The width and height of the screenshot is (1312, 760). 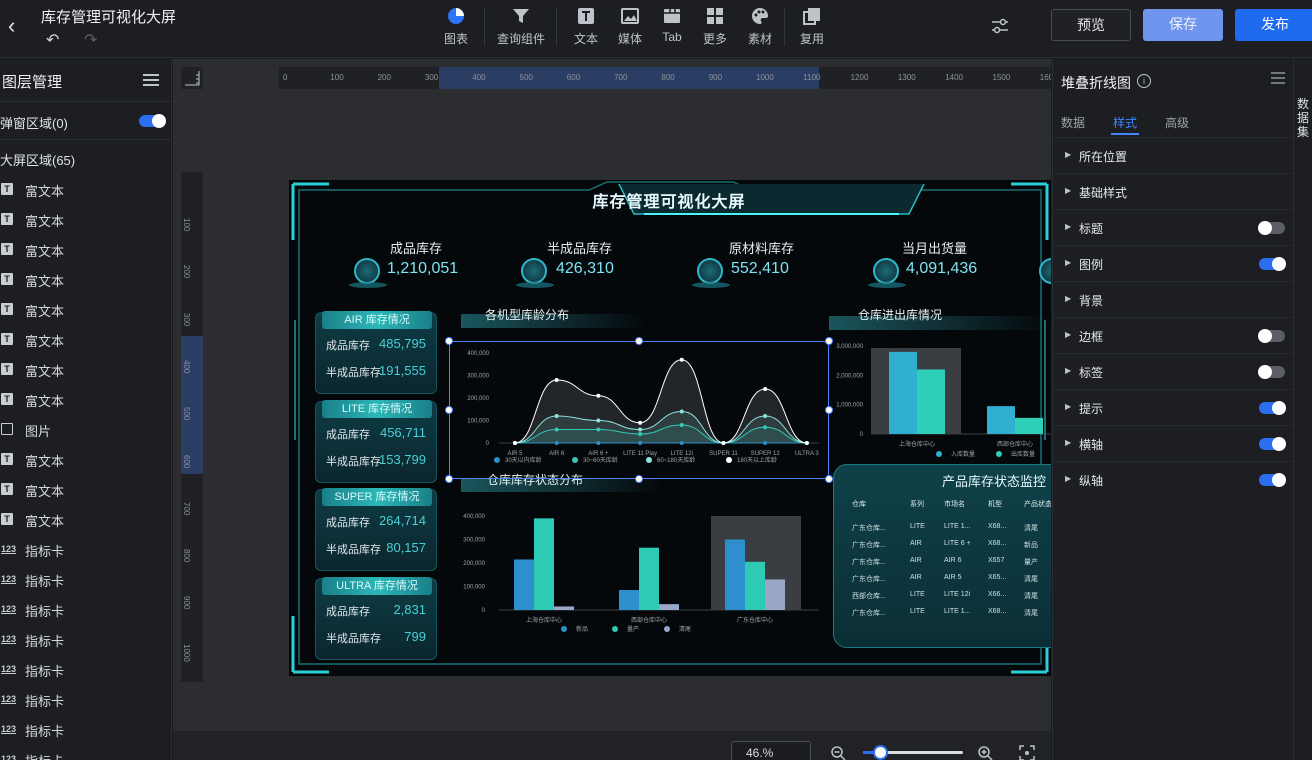 I want to click on preview-button: 预览, so click(x=1091, y=25).